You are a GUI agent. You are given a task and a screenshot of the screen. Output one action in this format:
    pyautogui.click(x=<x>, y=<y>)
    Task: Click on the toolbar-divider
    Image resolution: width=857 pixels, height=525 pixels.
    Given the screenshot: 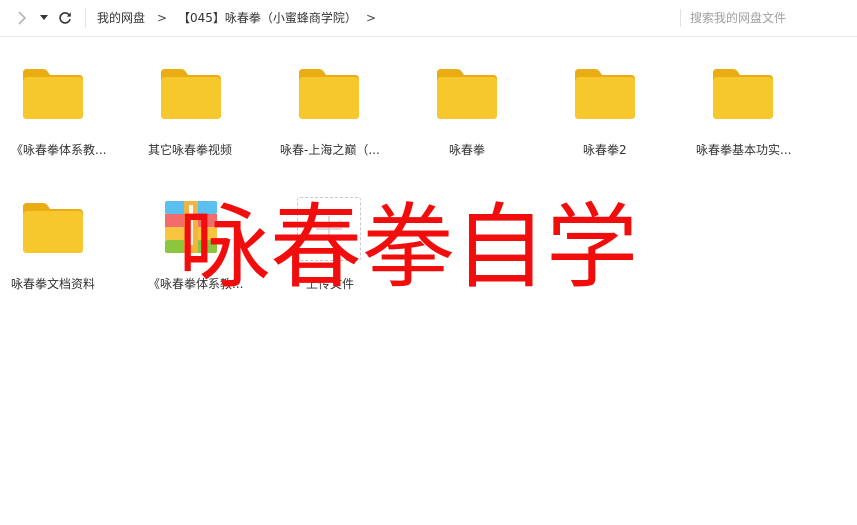 What is the action you would take?
    pyautogui.click(x=85, y=18)
    